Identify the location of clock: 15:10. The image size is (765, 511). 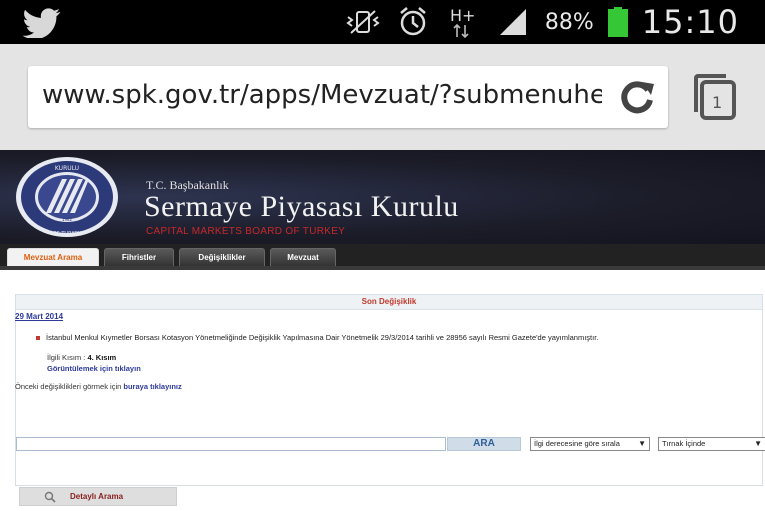
(690, 22).